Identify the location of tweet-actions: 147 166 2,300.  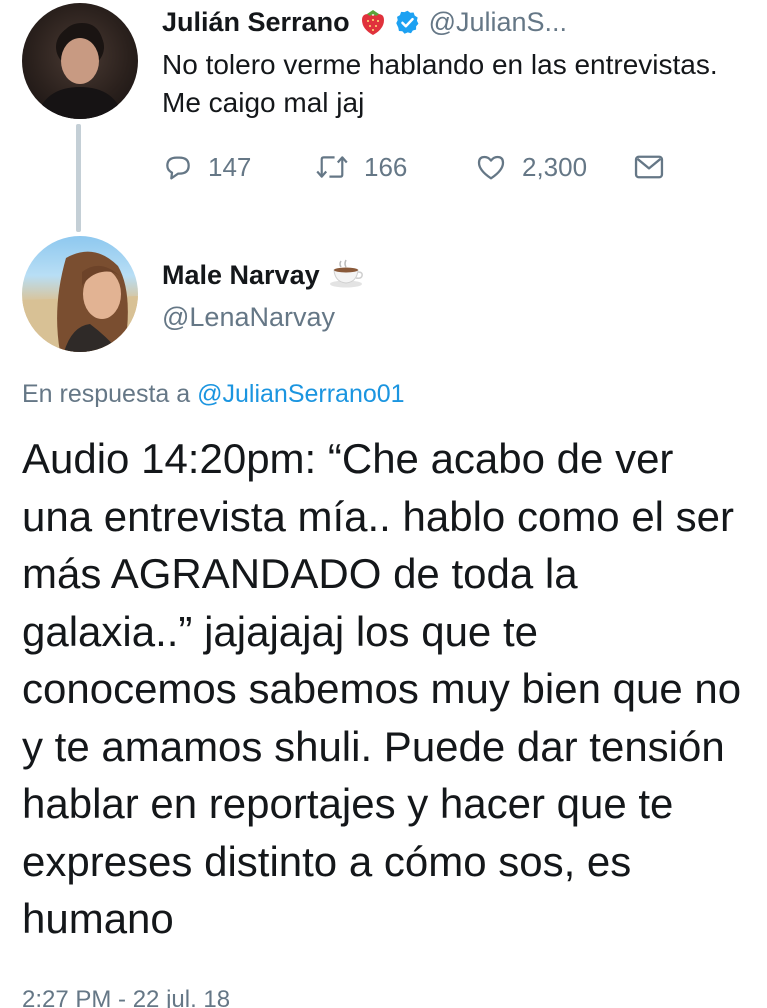
(440, 167).